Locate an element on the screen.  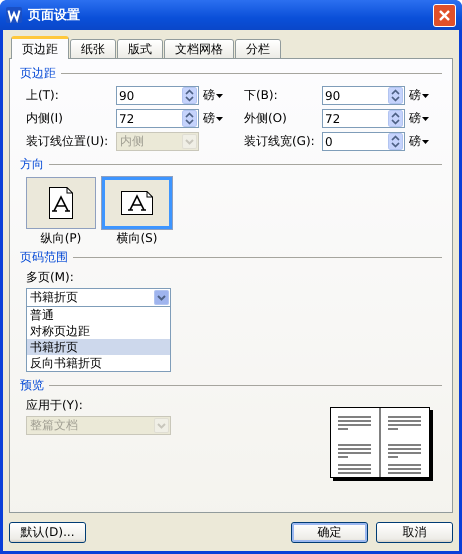
field-label: 多页(M): is located at coordinates (50, 277).